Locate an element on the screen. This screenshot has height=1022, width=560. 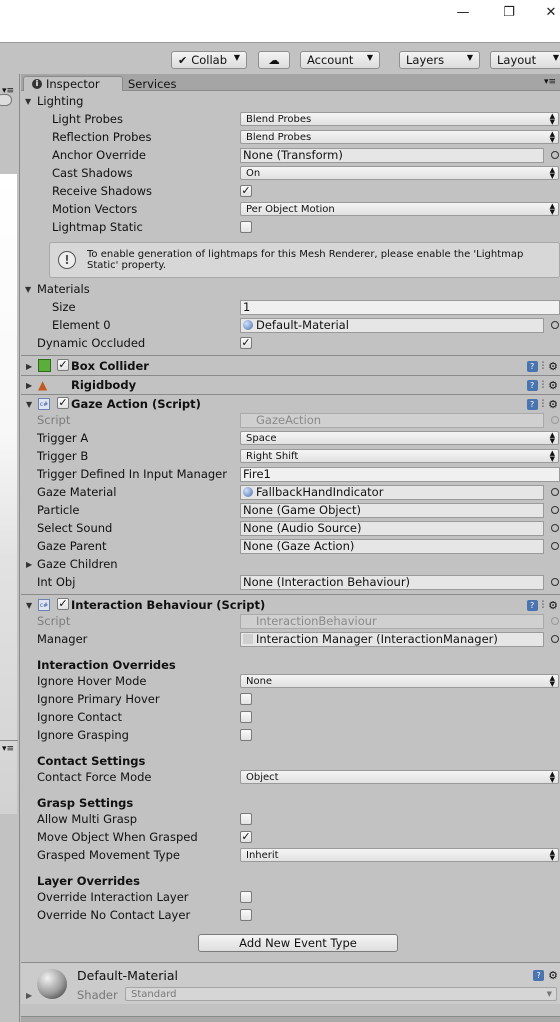
cloud-button: ☁ is located at coordinates (274, 60).